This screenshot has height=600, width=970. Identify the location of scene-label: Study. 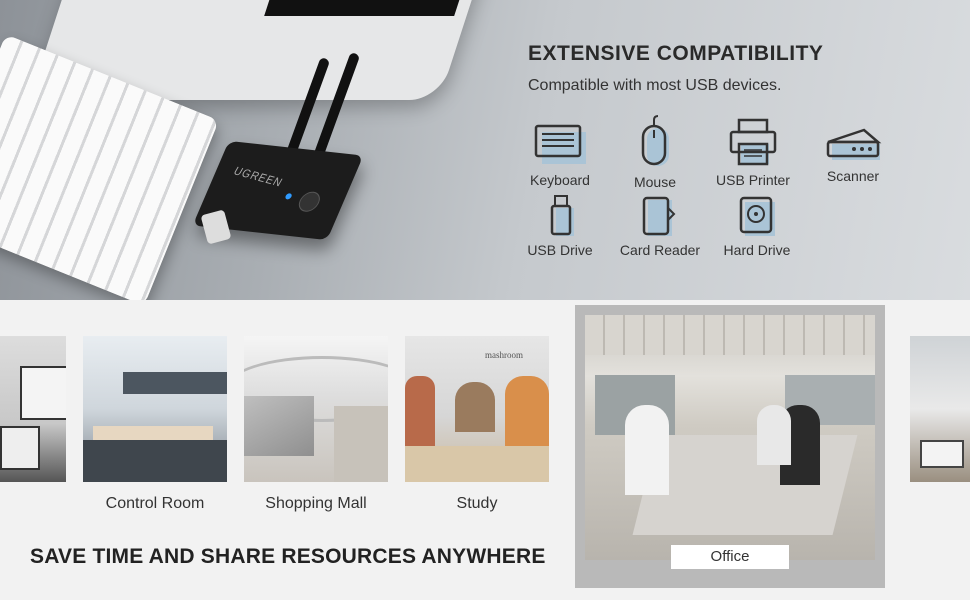
(477, 503).